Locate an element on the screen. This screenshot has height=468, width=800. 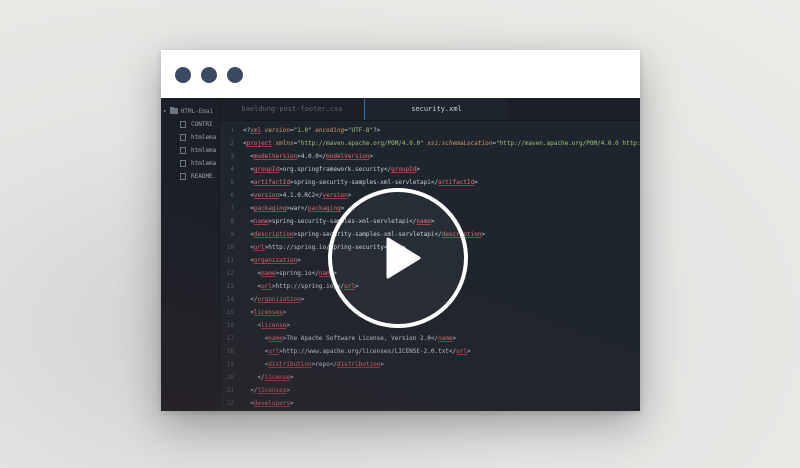
code-line: 1 <?xml version="1.0" encoding="UTF-8"?> is located at coordinates (430, 130).